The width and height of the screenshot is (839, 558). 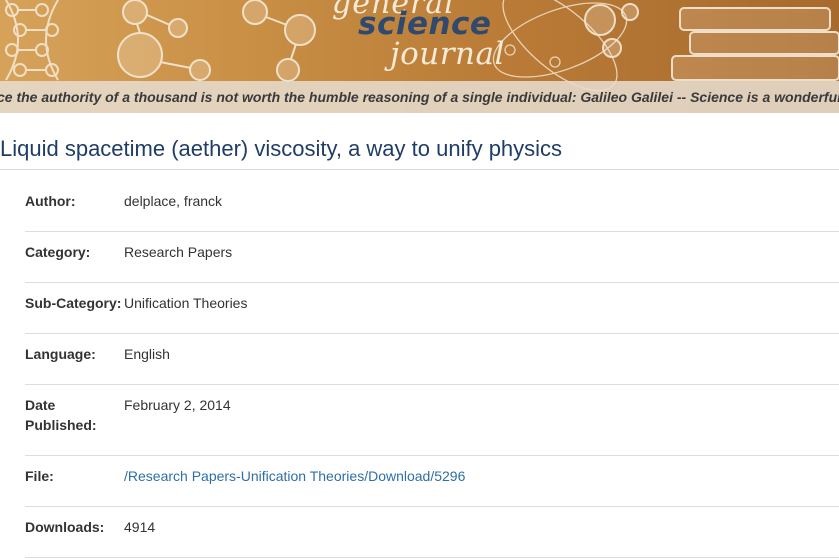 What do you see at coordinates (40, 405) in the screenshot?
I see `date-published-label-line1: Date` at bounding box center [40, 405].